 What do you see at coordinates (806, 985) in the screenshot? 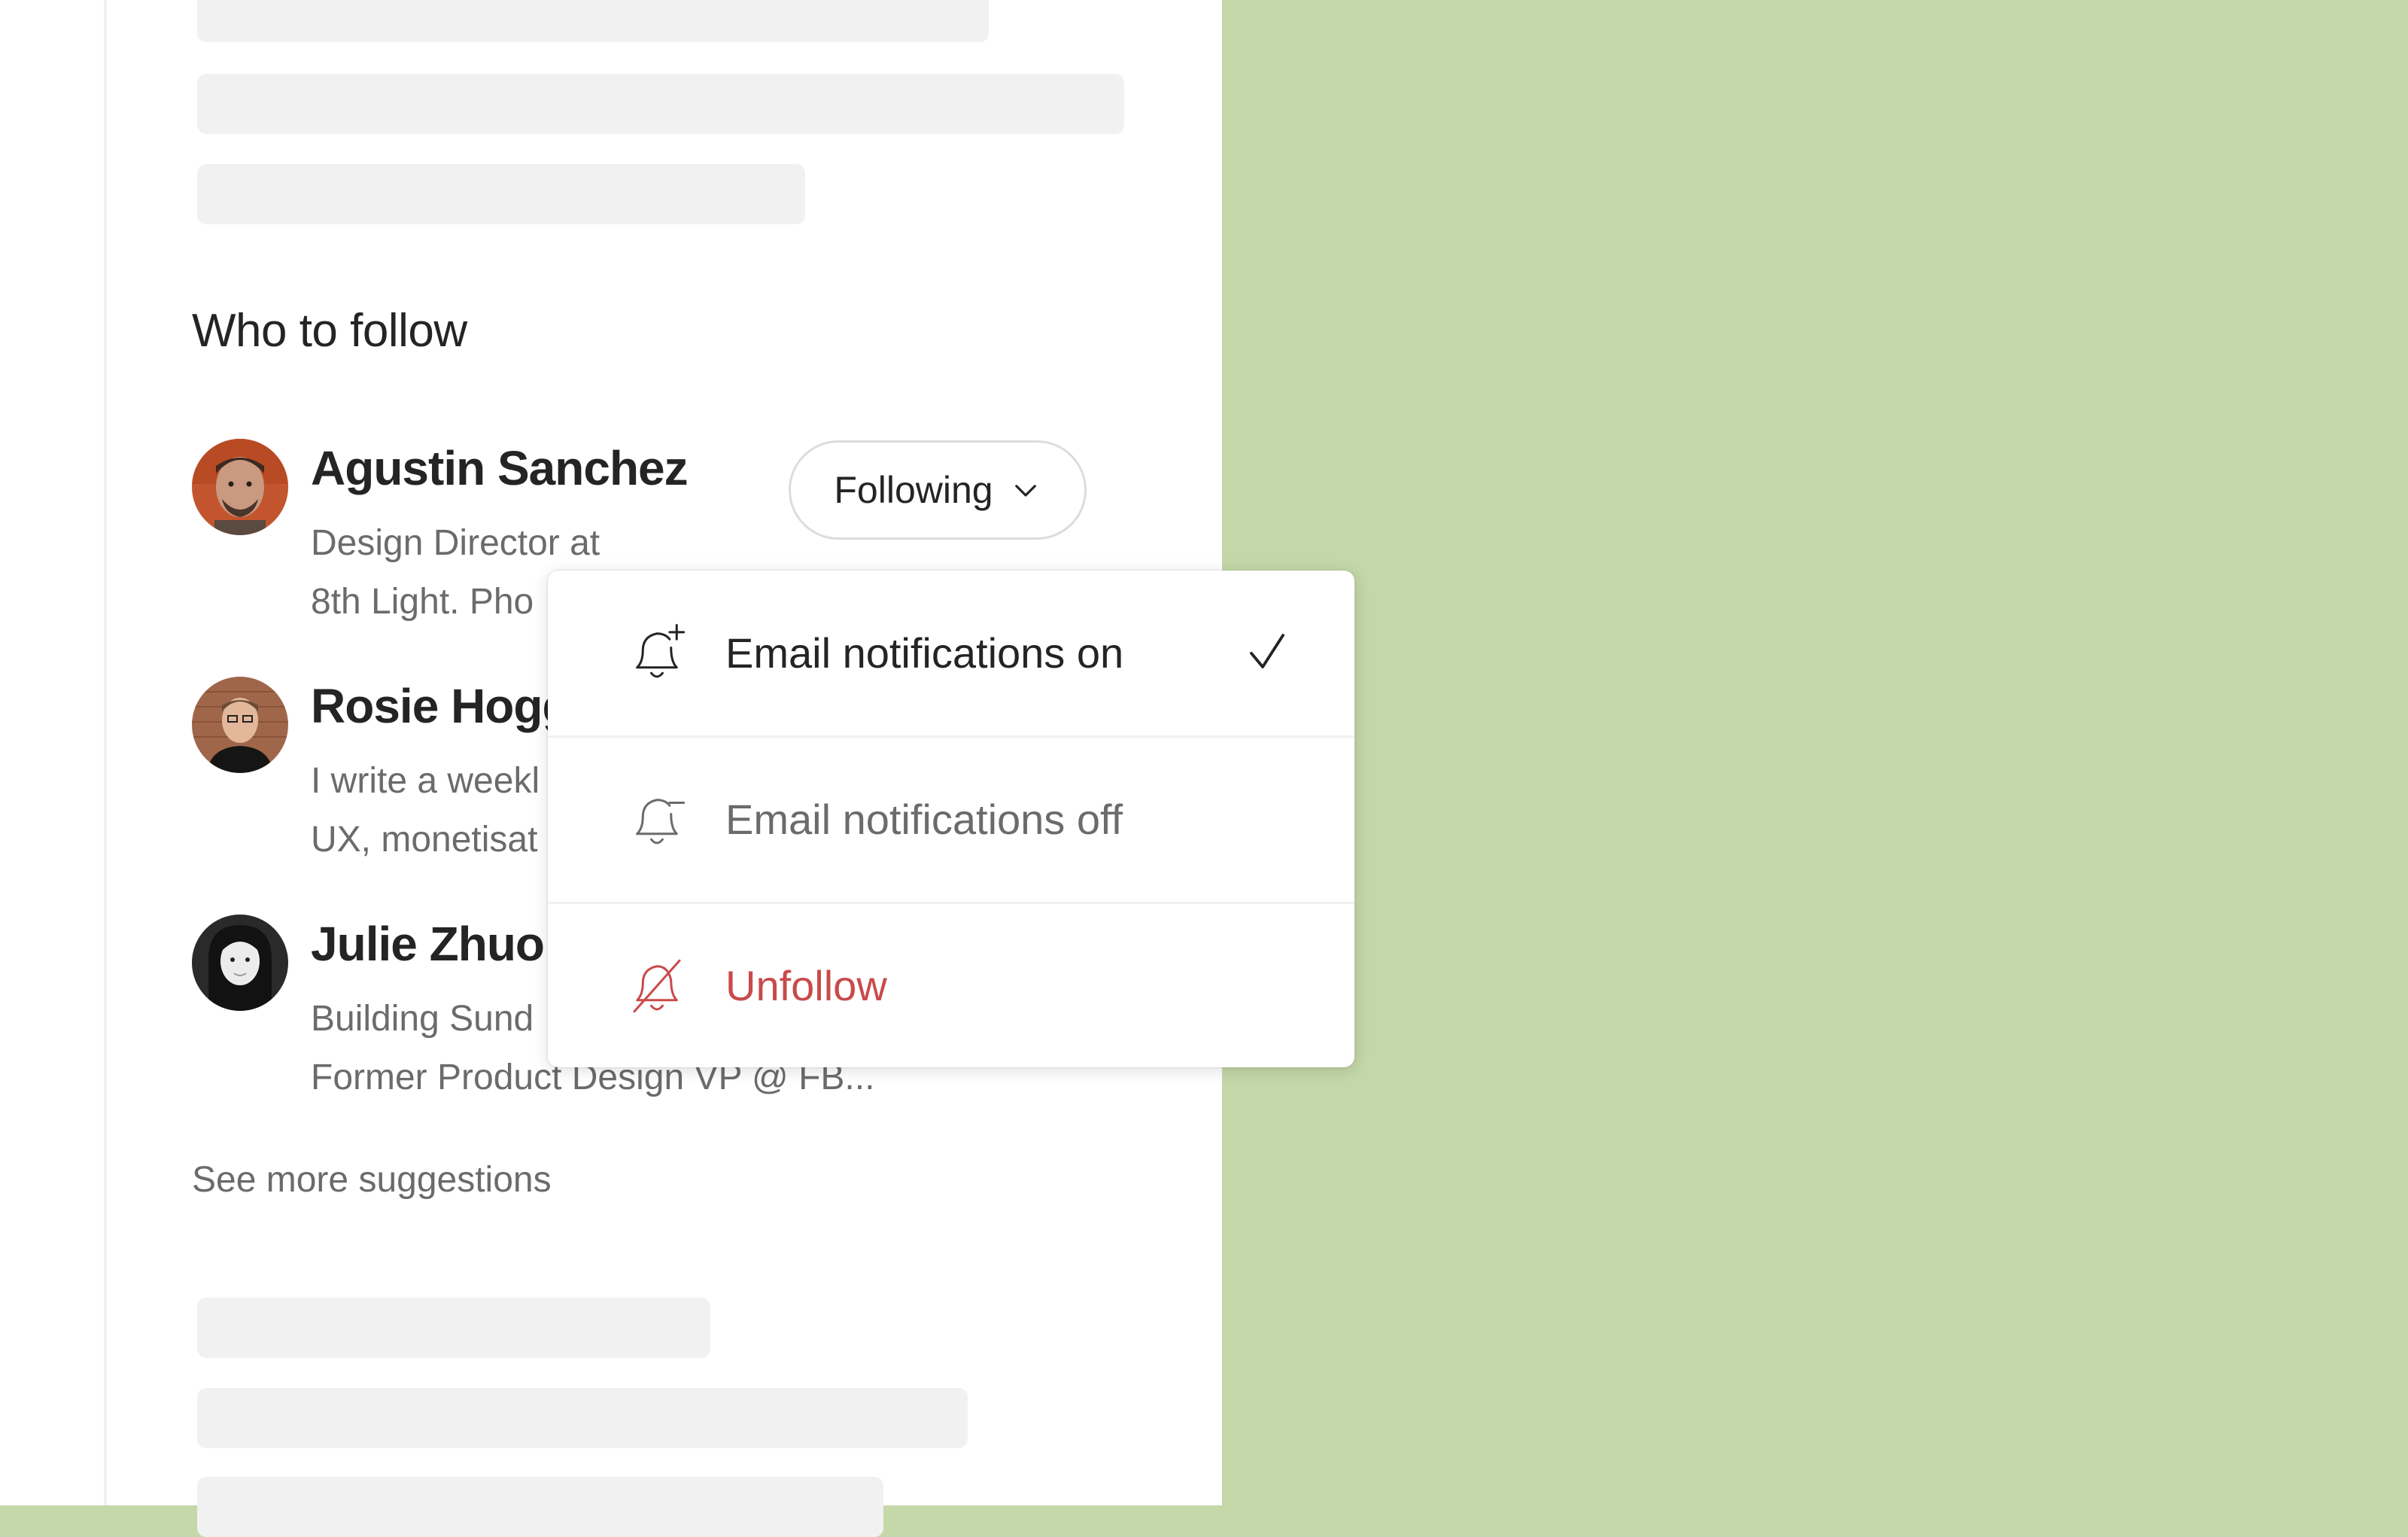
I see `menu-item-label: Unfollow` at bounding box center [806, 985].